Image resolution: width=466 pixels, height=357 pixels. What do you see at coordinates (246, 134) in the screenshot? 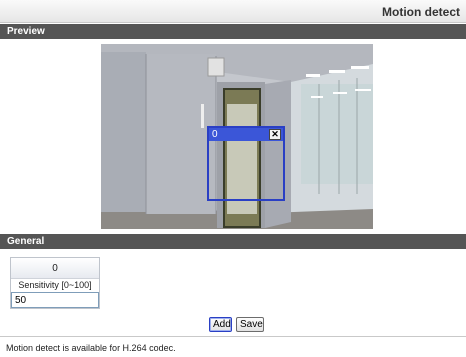
I see `detection-window-titlebar: 0 ✕` at bounding box center [246, 134].